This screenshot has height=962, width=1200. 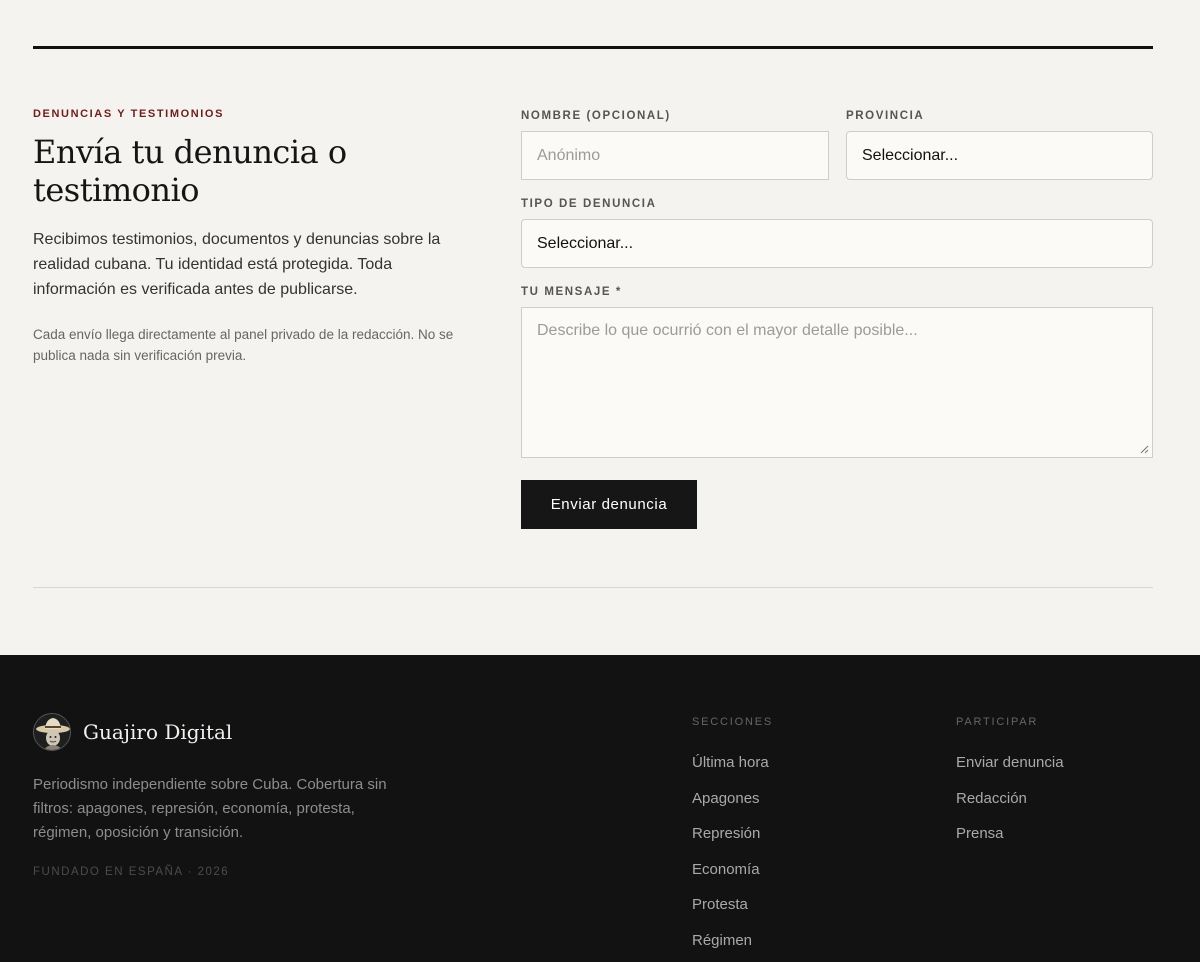 I want to click on page-title: Envía tu denuncia o testimonio, so click(x=190, y=171).